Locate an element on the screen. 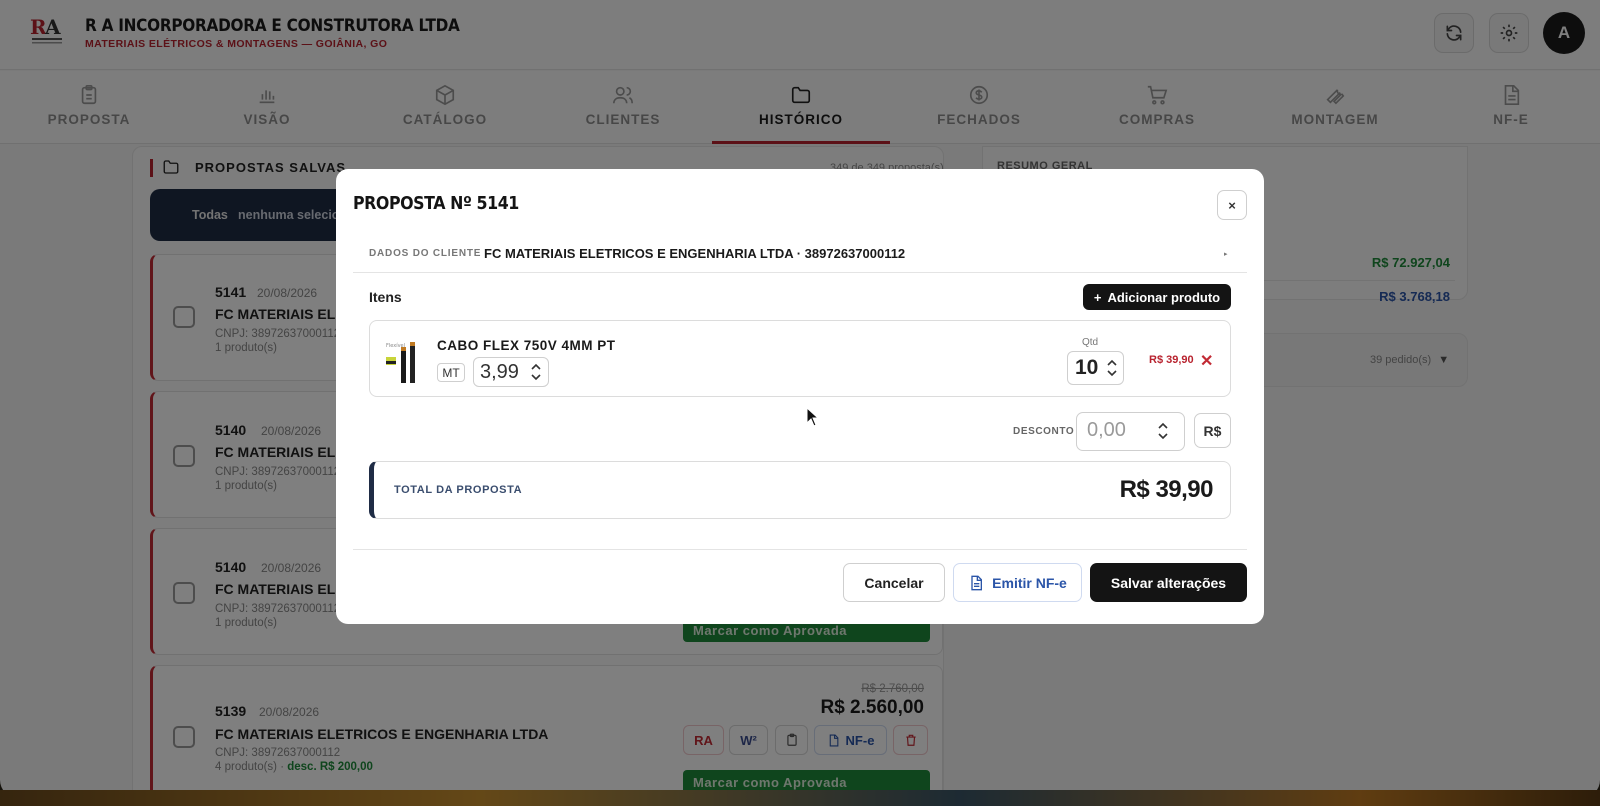 The height and width of the screenshot is (806, 1600). close-button: × is located at coordinates (1232, 205).